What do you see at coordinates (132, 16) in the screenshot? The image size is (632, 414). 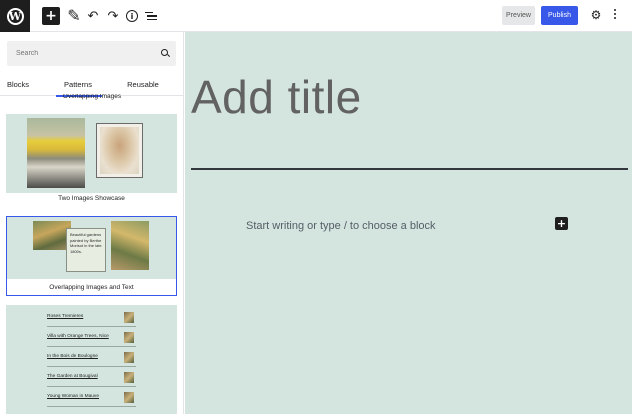 I see `info-icon: i` at bounding box center [132, 16].